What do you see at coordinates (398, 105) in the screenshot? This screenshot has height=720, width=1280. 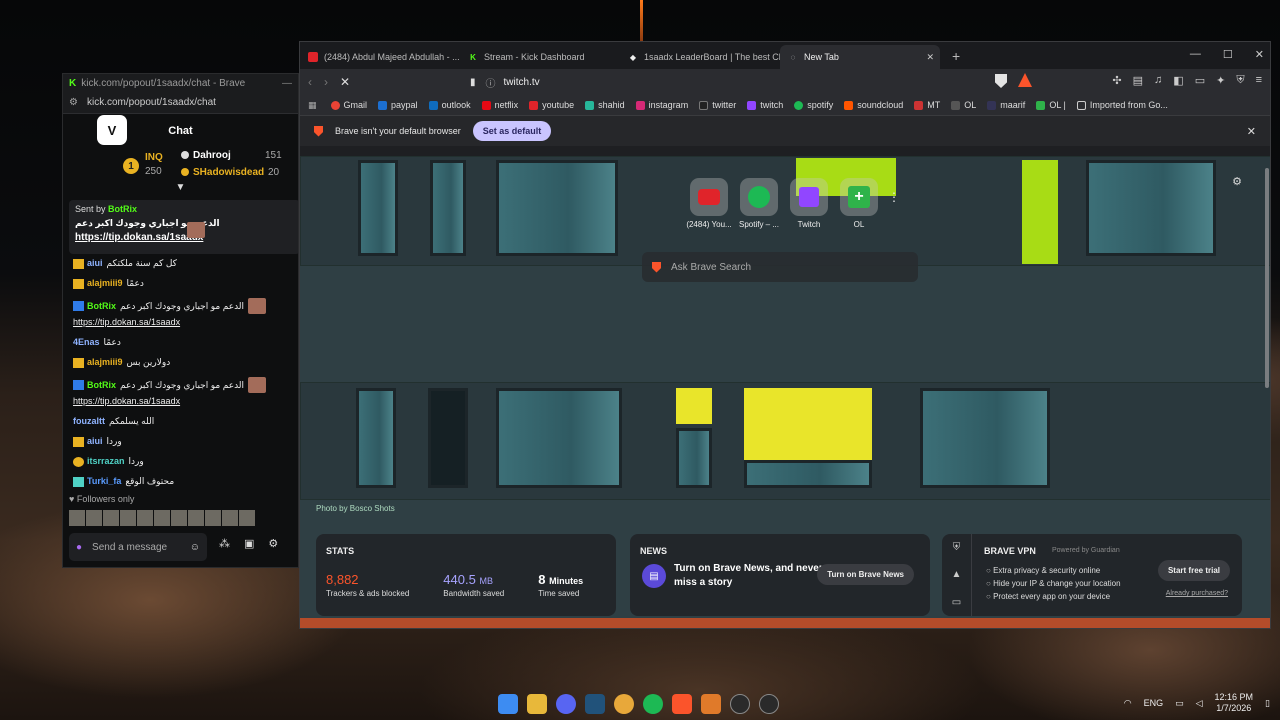 I see `bookmark-paypal: paypal` at bounding box center [398, 105].